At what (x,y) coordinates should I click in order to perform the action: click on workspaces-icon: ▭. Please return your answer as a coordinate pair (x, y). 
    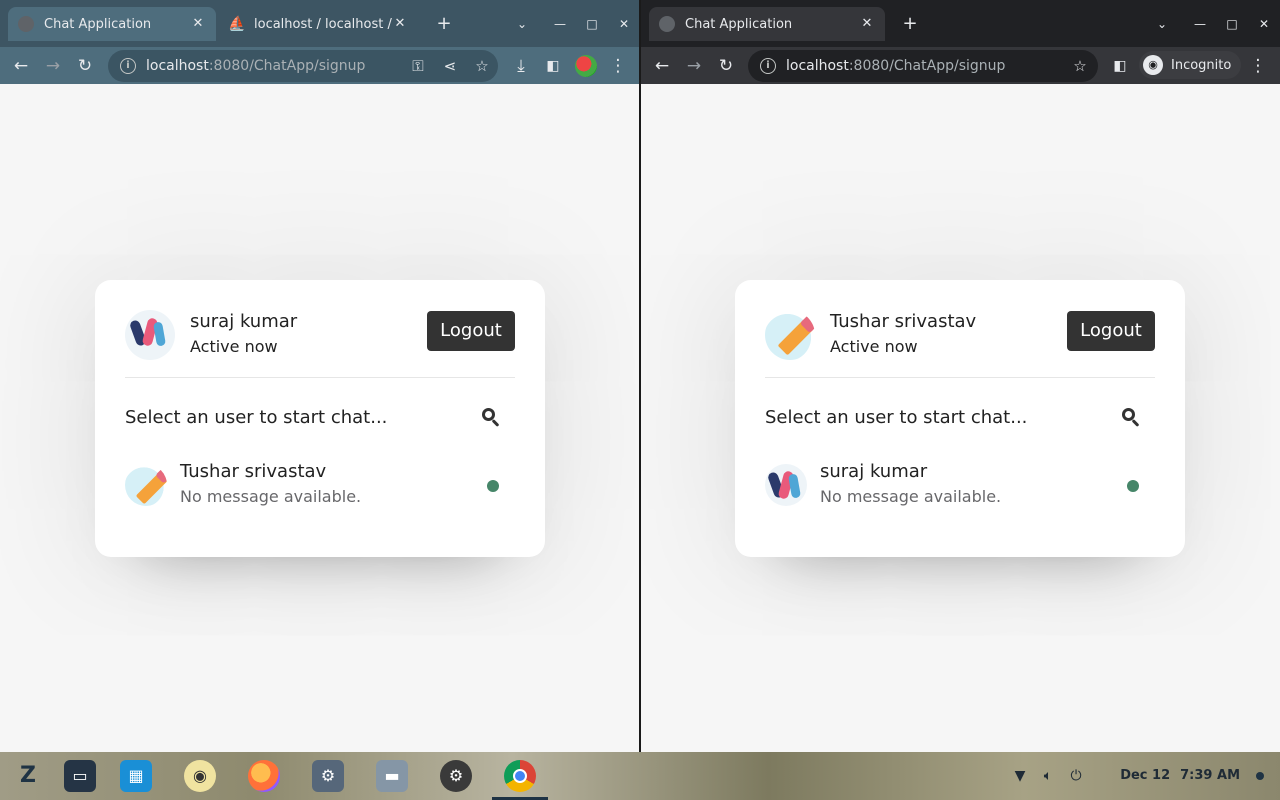
    Looking at the image, I should click on (80, 776).